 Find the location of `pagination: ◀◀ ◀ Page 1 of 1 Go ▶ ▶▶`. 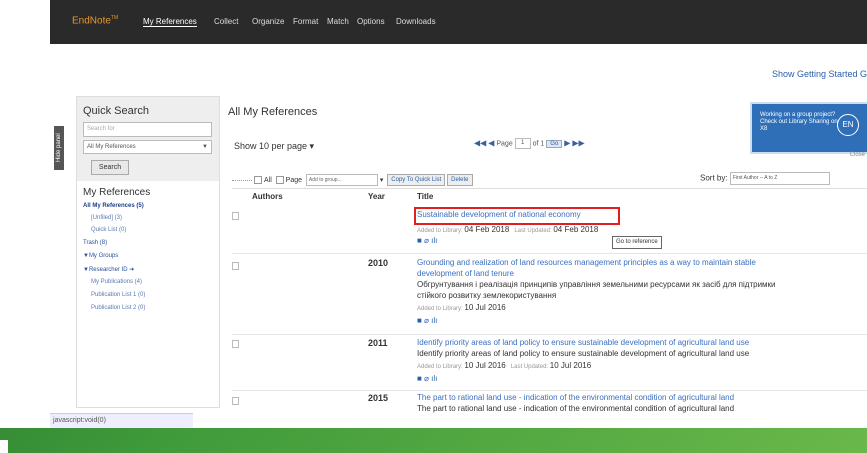

pagination: ◀◀ ◀ Page 1 of 1 Go ▶ ▶▶ is located at coordinates (529, 143).